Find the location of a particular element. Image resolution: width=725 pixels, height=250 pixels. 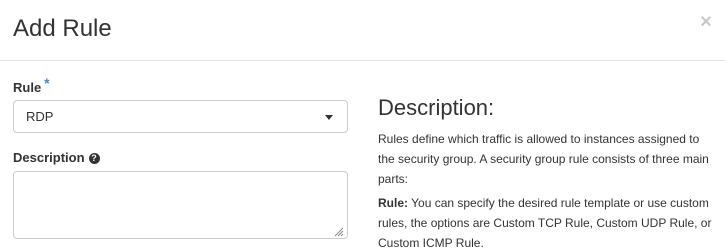

modal-title: Add Rule is located at coordinates (62, 28).